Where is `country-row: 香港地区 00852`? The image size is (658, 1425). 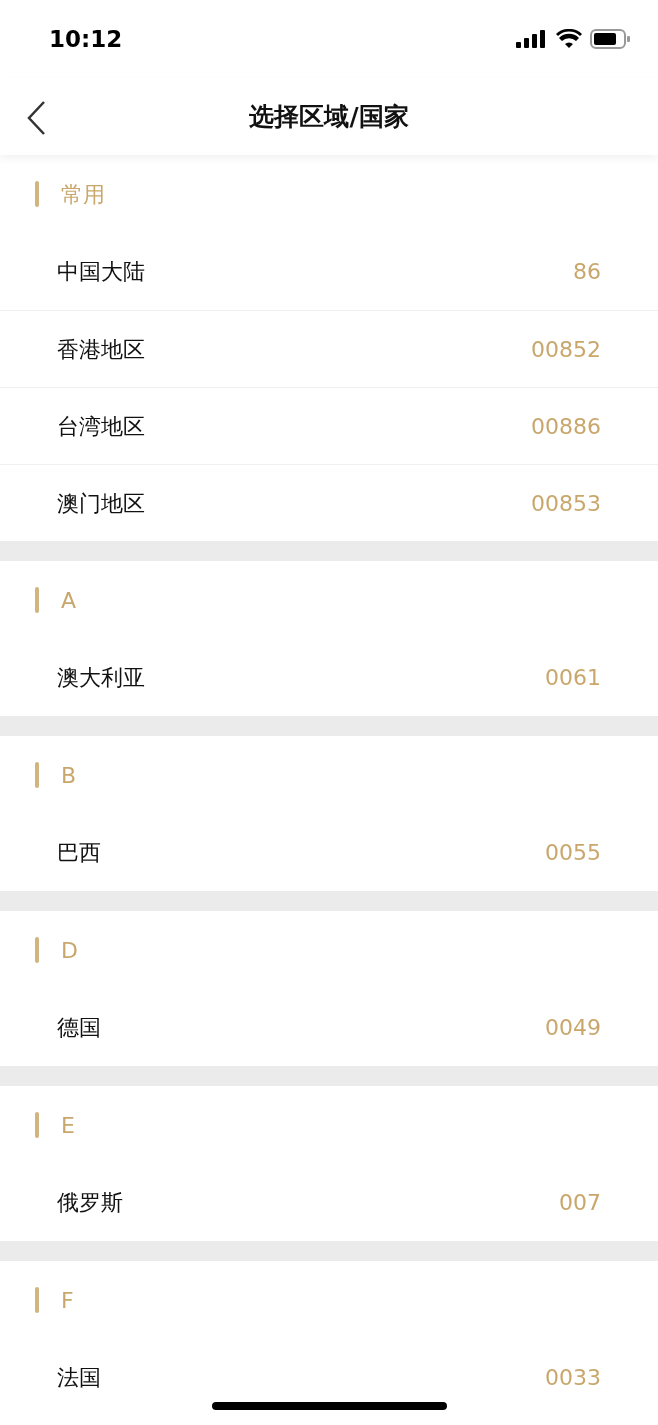 country-row: 香港地区 00852 is located at coordinates (329, 348).